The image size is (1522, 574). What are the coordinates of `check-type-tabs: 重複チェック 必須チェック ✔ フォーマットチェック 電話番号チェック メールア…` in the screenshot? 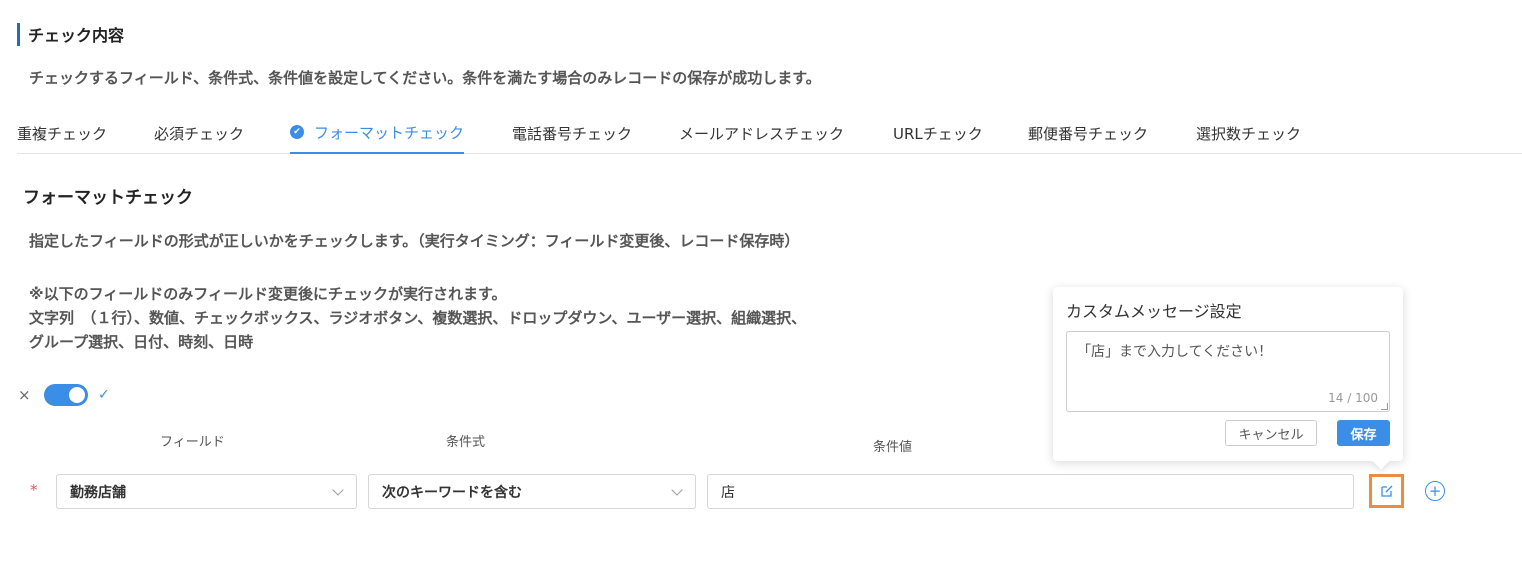 It's located at (769, 133).